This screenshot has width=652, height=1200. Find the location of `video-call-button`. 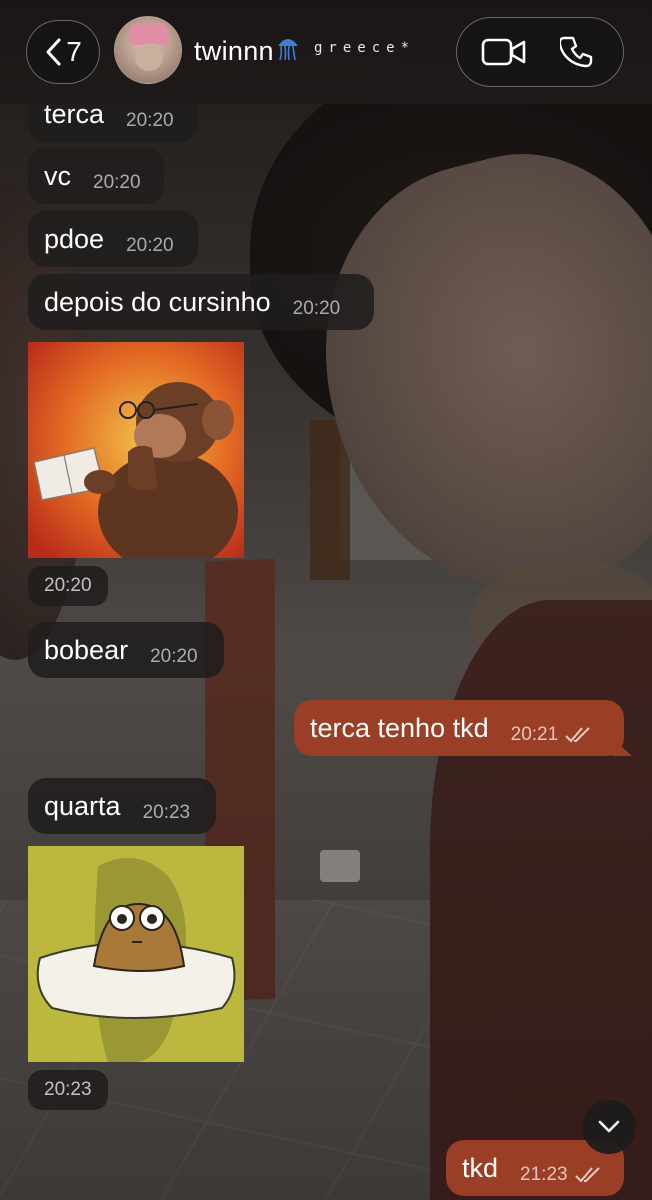

video-call-button is located at coordinates (504, 52).